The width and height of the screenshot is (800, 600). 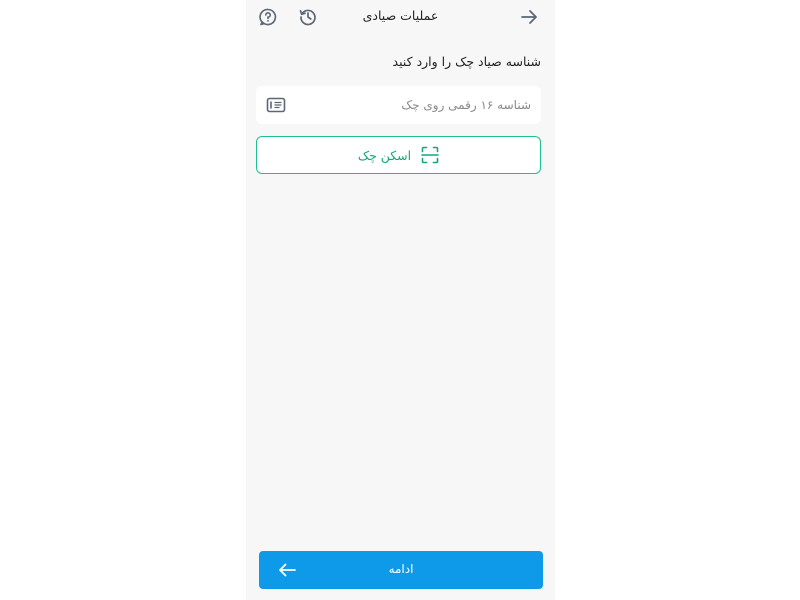 I want to click on scan-icon, so click(x=430, y=155).